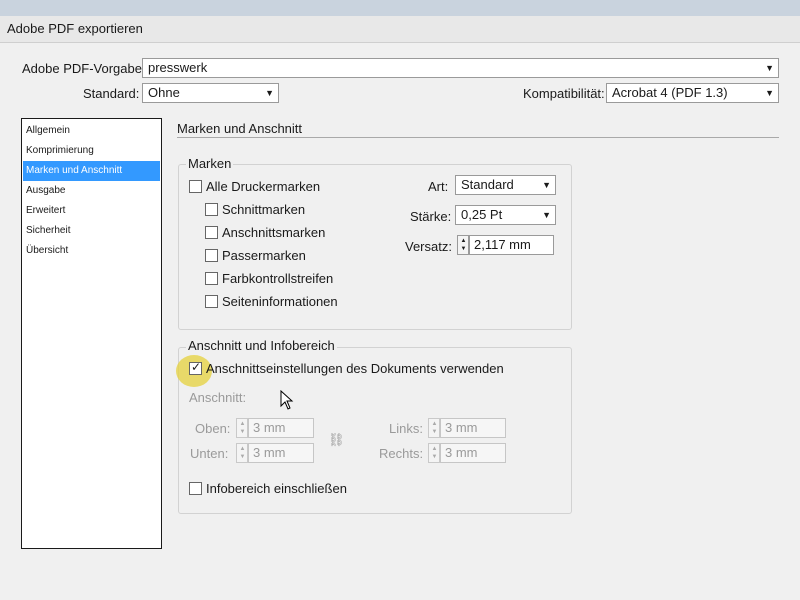  Describe the element at coordinates (401, 453) in the screenshot. I see `rechts-label: Rechts:` at that location.